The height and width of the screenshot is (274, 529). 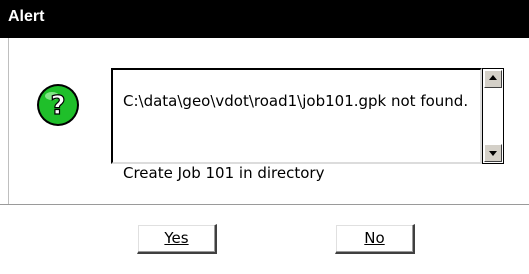 What do you see at coordinates (264, 19) in the screenshot?
I see `title-bar: Alert` at bounding box center [264, 19].